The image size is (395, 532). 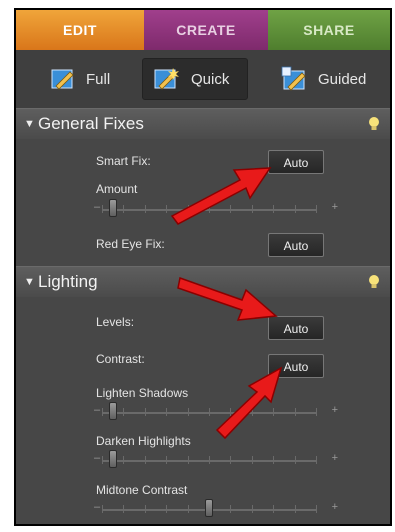 What do you see at coordinates (296, 162) in the screenshot?
I see `smart-fix-auto-button: Auto` at bounding box center [296, 162].